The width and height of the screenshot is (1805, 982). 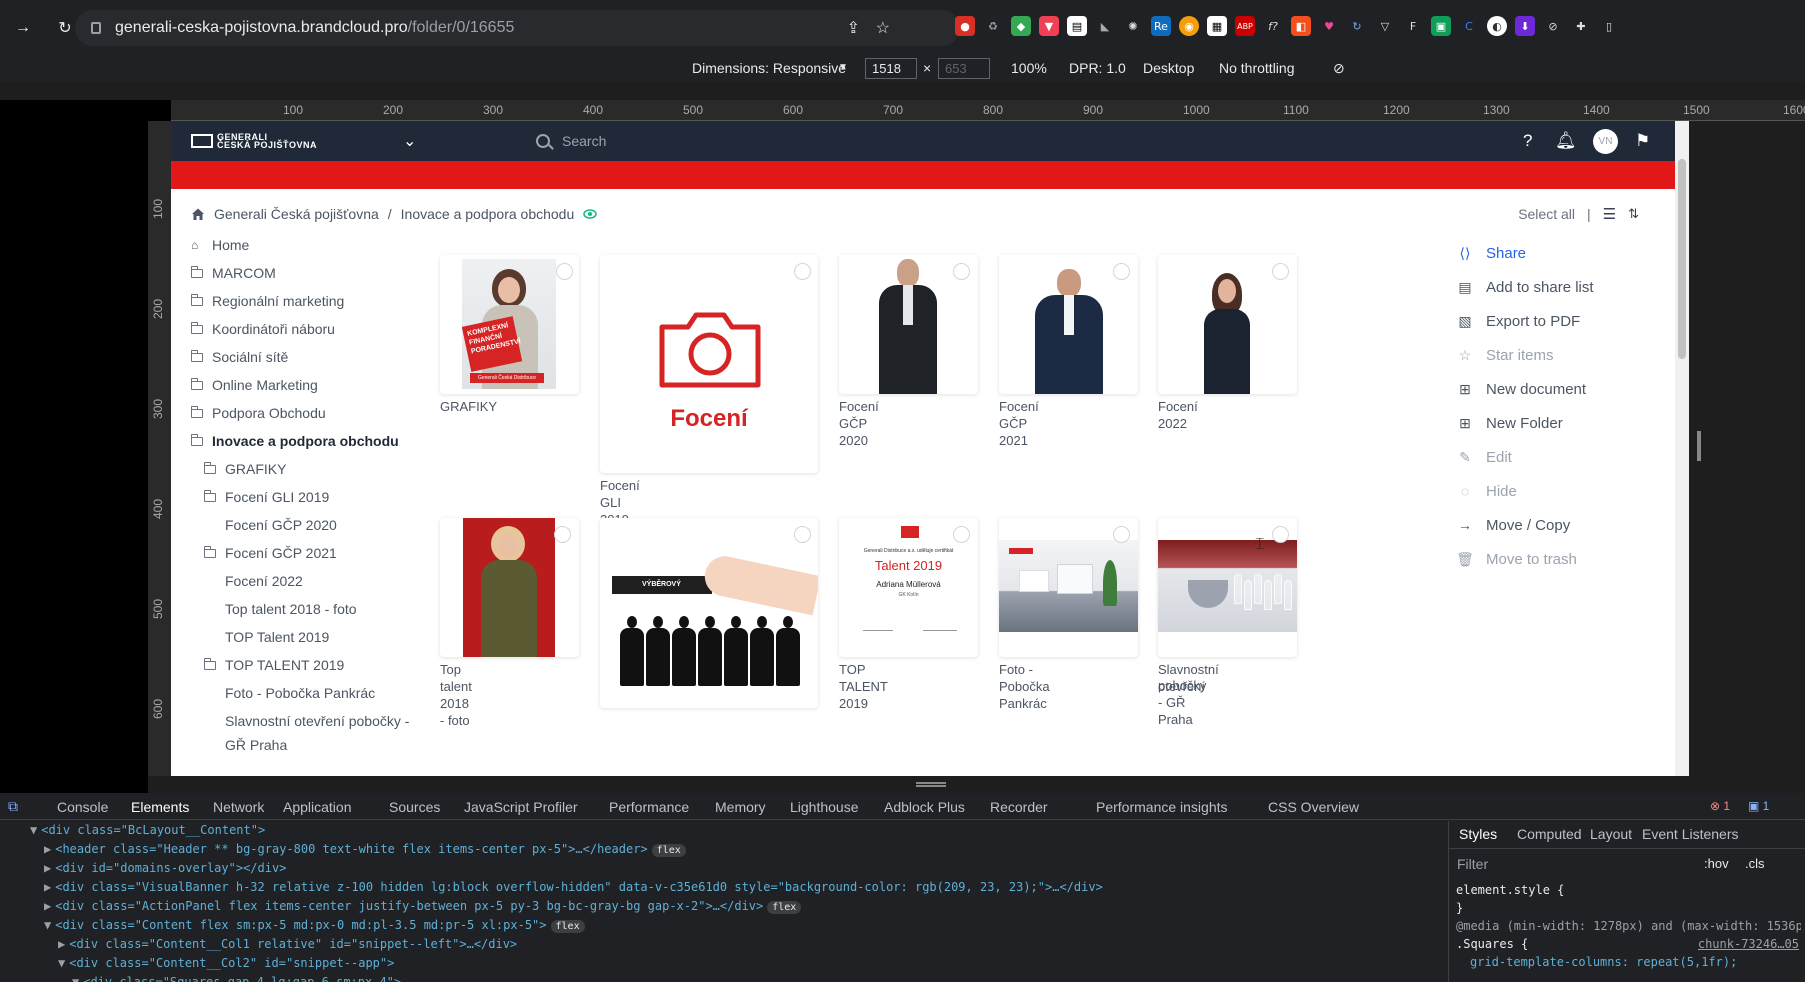 What do you see at coordinates (1329, 26) in the screenshot?
I see `heart-icon: ♥` at bounding box center [1329, 26].